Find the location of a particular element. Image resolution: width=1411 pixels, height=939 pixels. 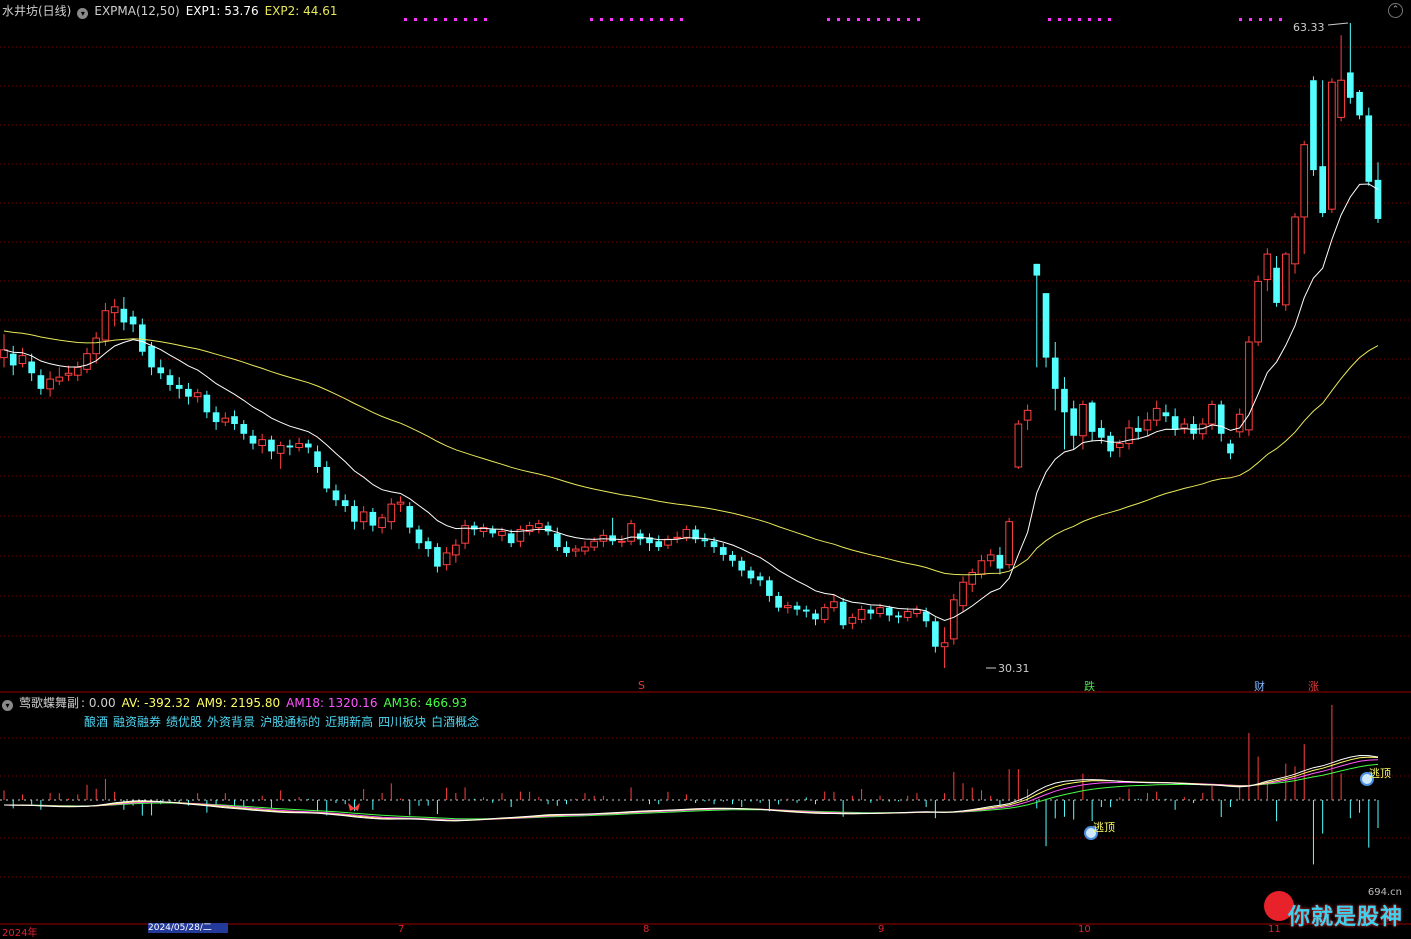

concept-tag: 融资融券 is located at coordinates (137, 722).